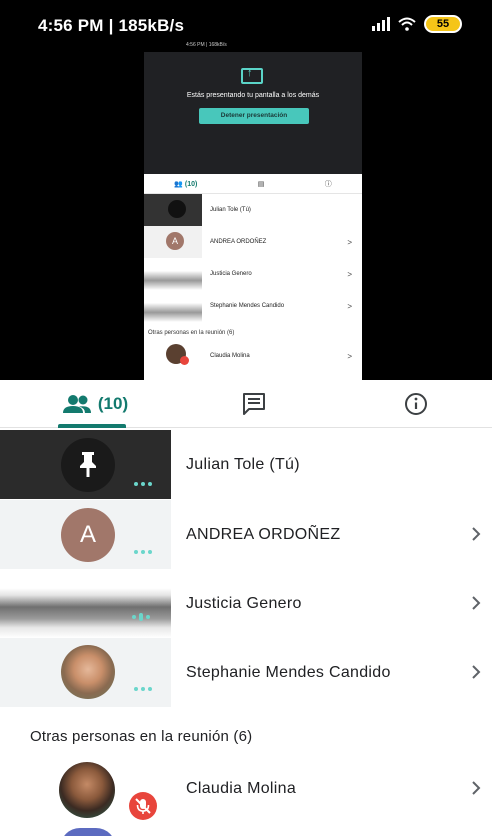 The width and height of the screenshot is (492, 836). Describe the element at coordinates (407, 24) in the screenshot. I see `wifi-icon` at that location.